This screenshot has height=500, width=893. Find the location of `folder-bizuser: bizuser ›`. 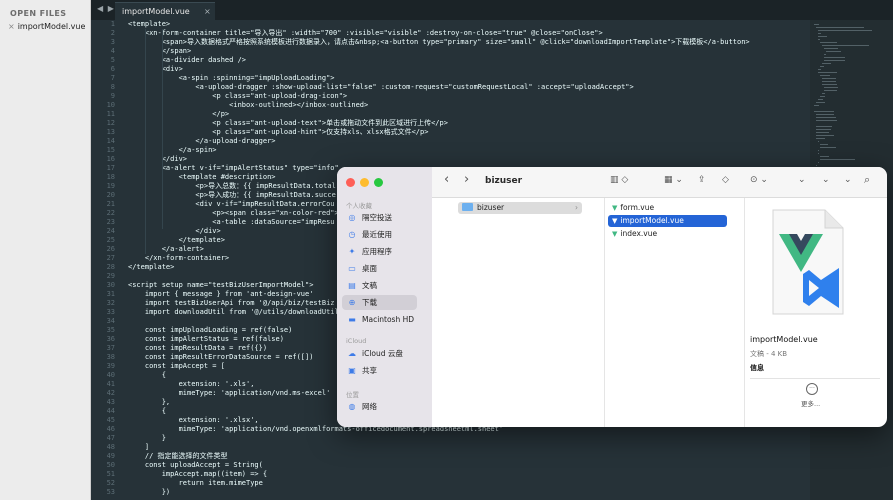

folder-bizuser: bizuser › is located at coordinates (520, 208).